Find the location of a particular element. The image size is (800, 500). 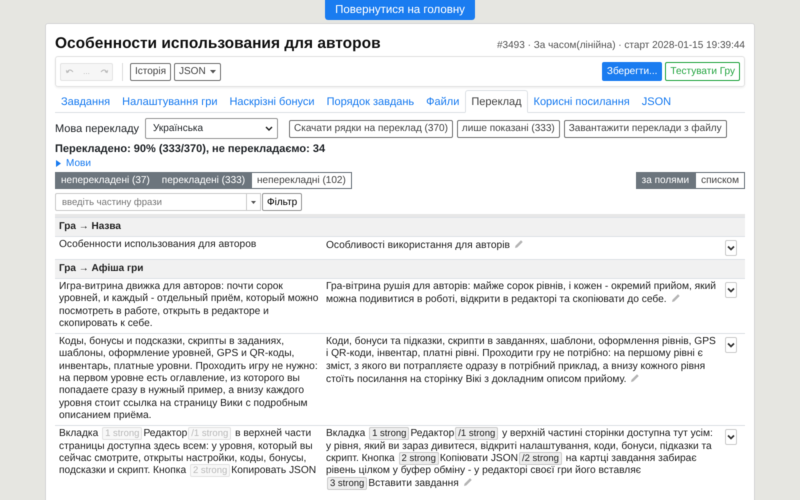

translation-text: Гра-вітрина рушія для авторів: майже сорок рівнів, і кожен - окремий прийом, який можна подивитися в роботі, відкрити в редакторі та скопіювати до себе. is located at coordinates (521, 294).